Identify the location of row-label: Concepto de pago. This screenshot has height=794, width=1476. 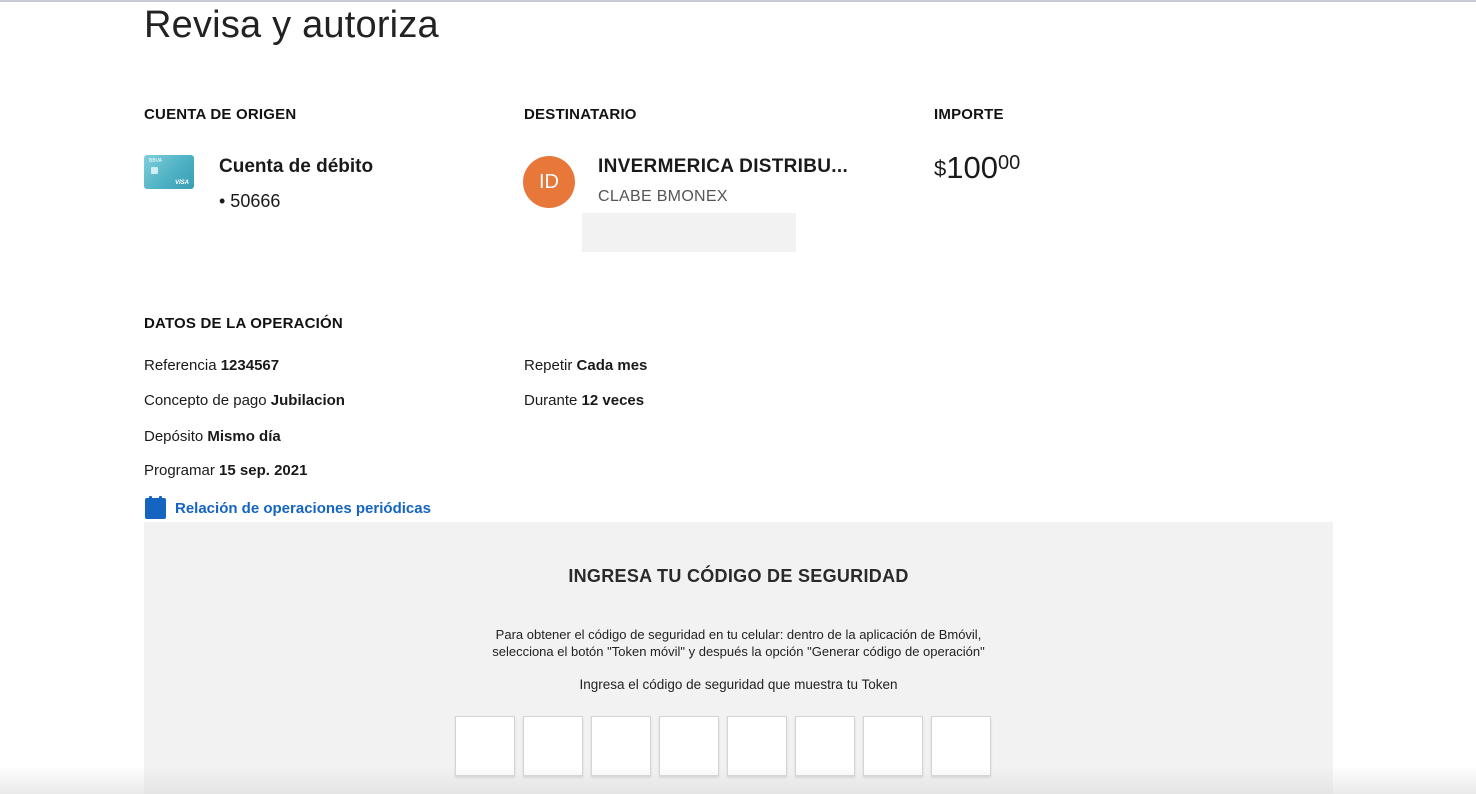
(205, 400).